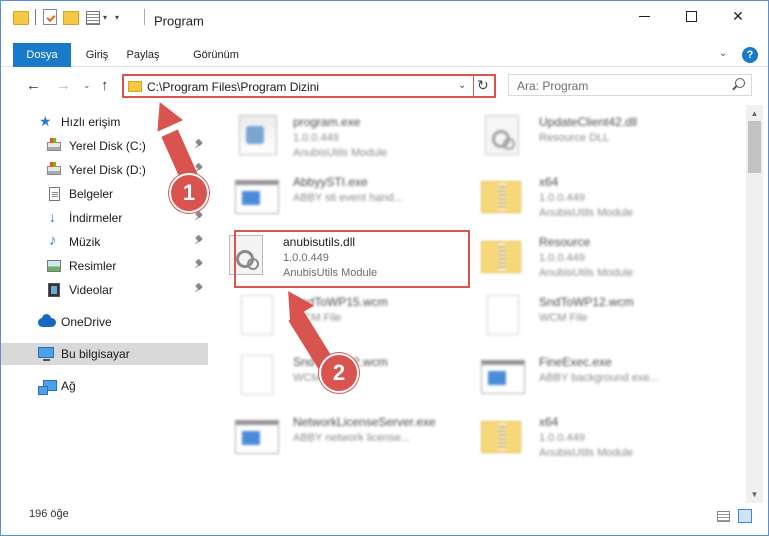 Image resolution: width=769 pixels, height=536 pixels. What do you see at coordinates (97, 55) in the screenshot?
I see `tab-home: Giriş` at bounding box center [97, 55].